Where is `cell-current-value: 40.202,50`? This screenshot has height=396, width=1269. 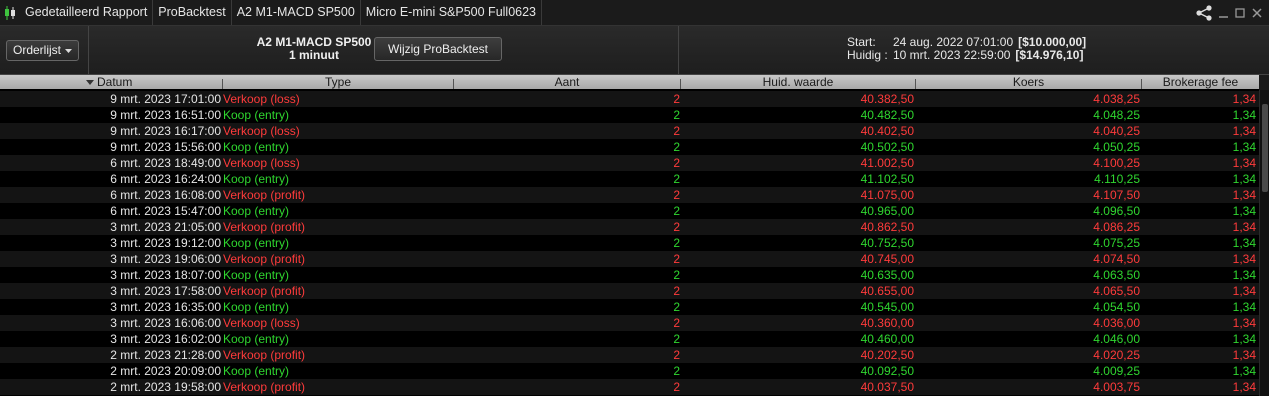
cell-current-value: 40.202,50 is located at coordinates (887, 355).